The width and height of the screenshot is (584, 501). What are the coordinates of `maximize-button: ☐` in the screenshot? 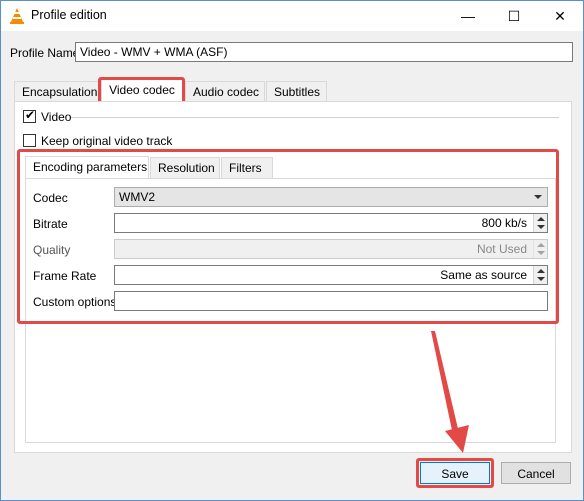 It's located at (514, 16).